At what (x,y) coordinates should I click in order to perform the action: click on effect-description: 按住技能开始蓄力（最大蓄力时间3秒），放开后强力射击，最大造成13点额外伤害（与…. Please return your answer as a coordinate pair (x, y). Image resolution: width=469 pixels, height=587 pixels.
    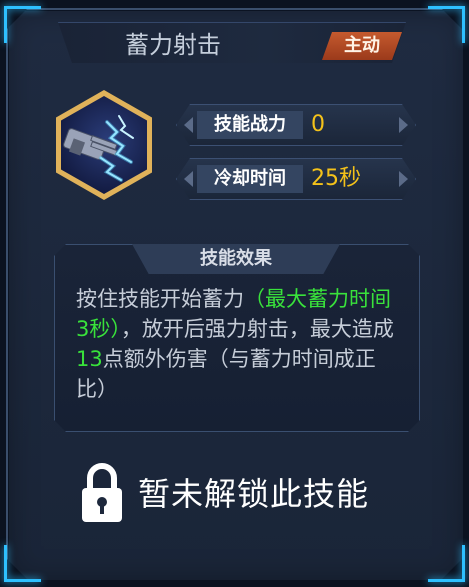
    Looking at the image, I should click on (236, 344).